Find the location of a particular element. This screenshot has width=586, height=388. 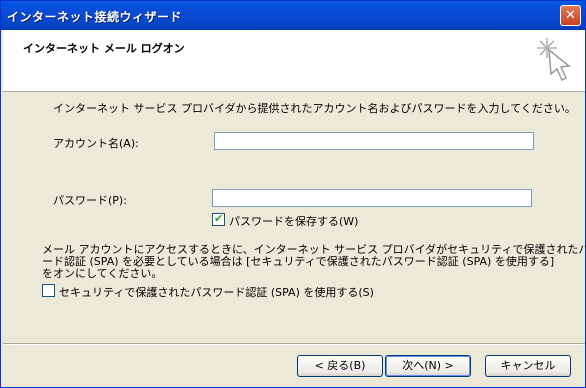

save-password-label: パスワードを保存する(W) is located at coordinates (293, 221).